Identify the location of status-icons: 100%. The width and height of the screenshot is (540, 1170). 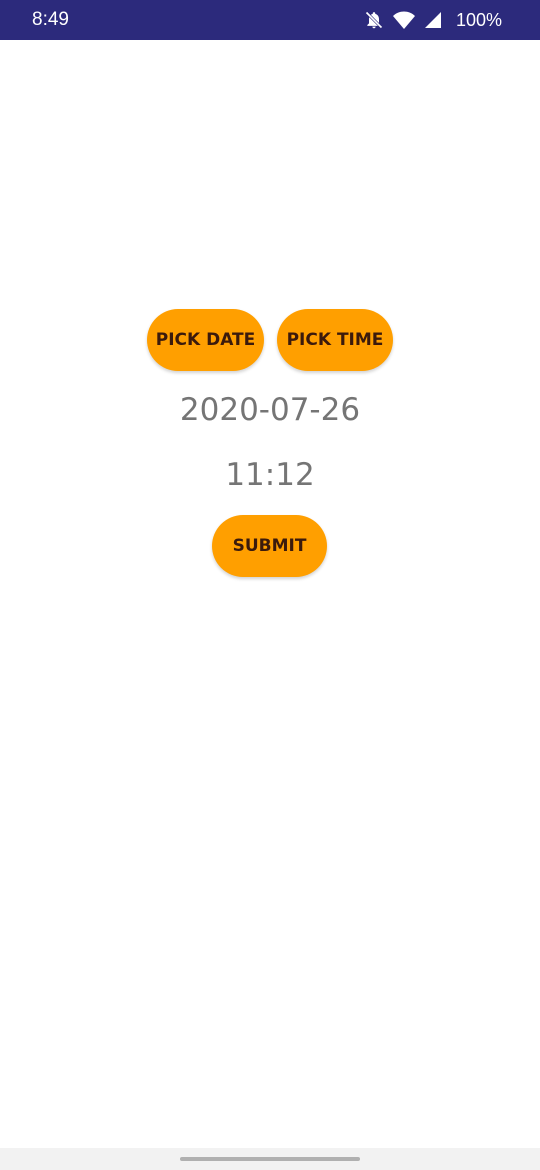
(433, 20).